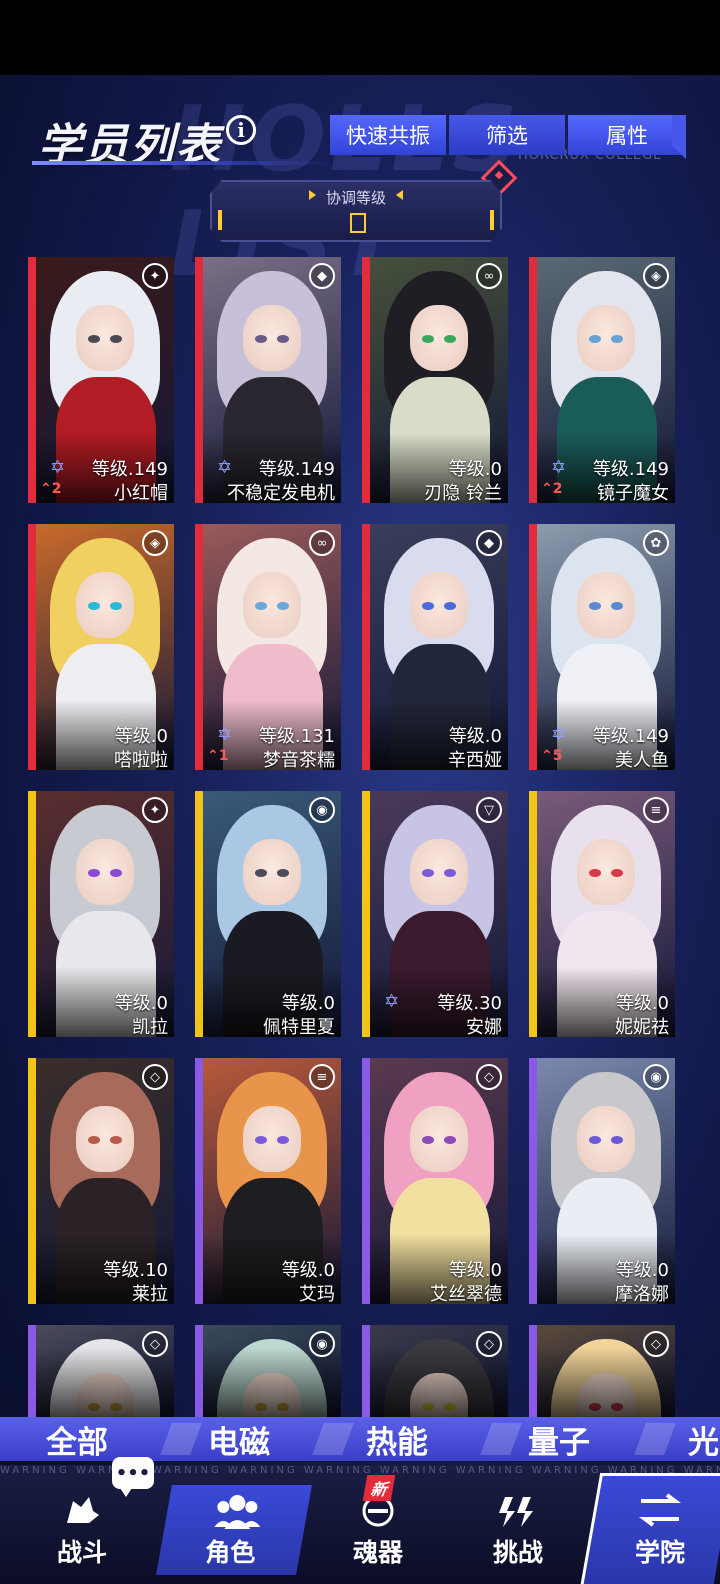 The image size is (720, 1584). What do you see at coordinates (492, 220) in the screenshot?
I see `bracket-right` at bounding box center [492, 220].